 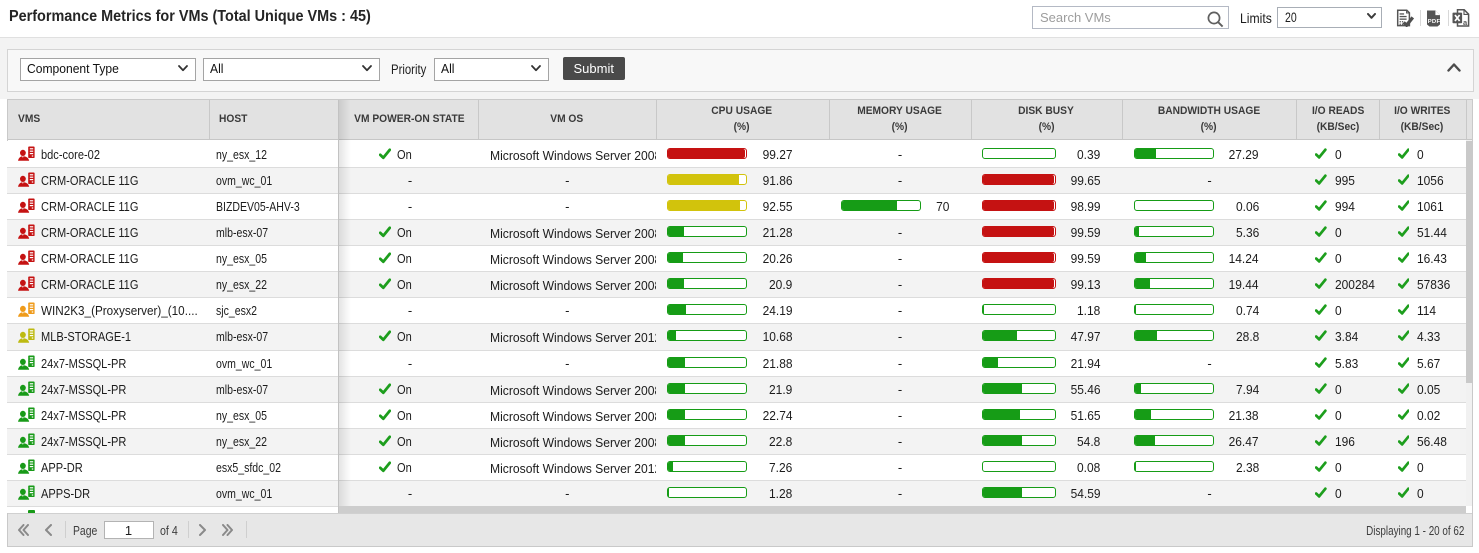 What do you see at coordinates (1433, 22) in the screenshot?
I see `svg-text: PDF` at bounding box center [1433, 22].